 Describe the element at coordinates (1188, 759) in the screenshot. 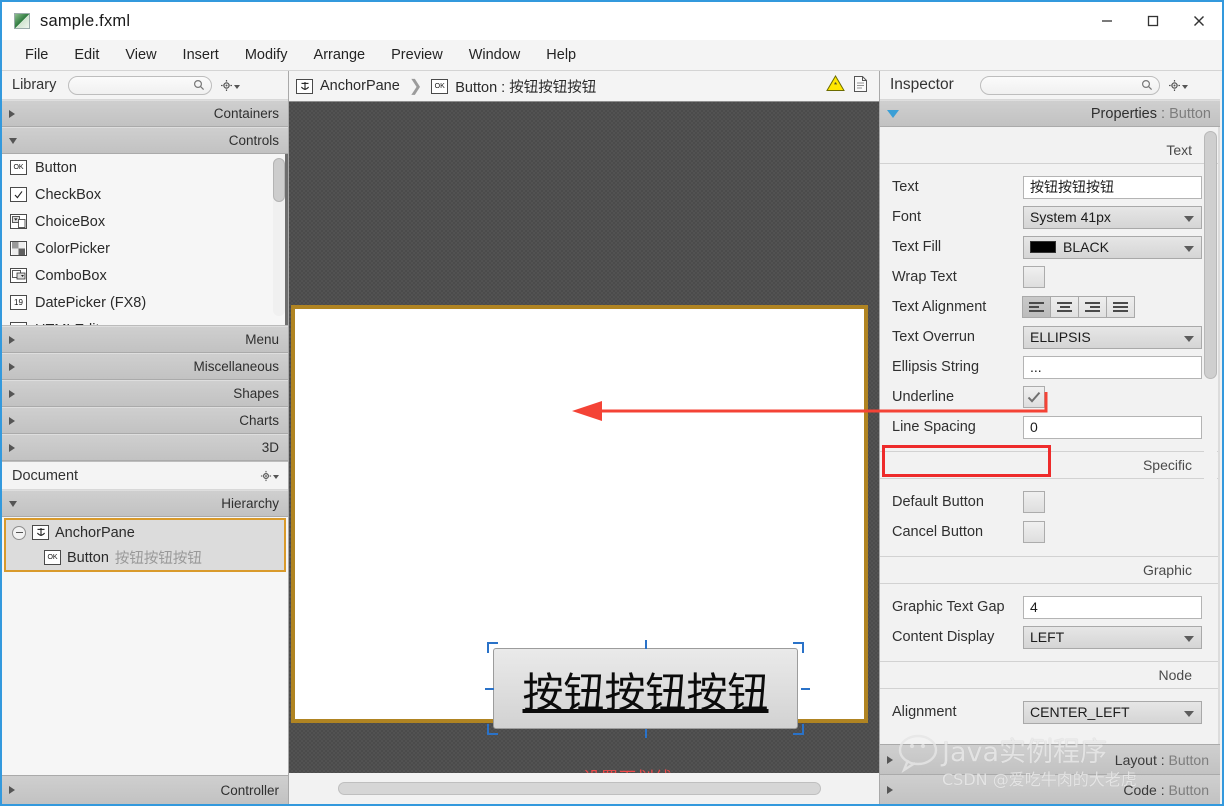

I see `layout-target: Button` at that location.